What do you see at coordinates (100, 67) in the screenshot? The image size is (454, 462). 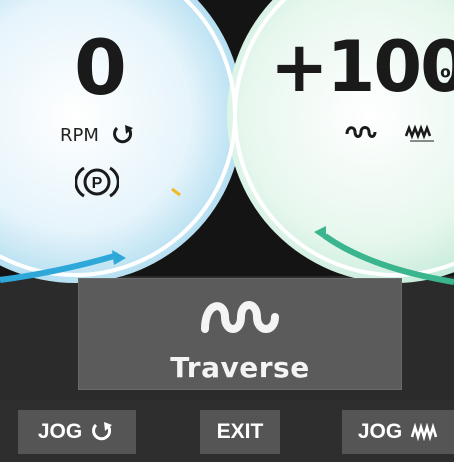 I see `rpm-value: 0` at bounding box center [100, 67].